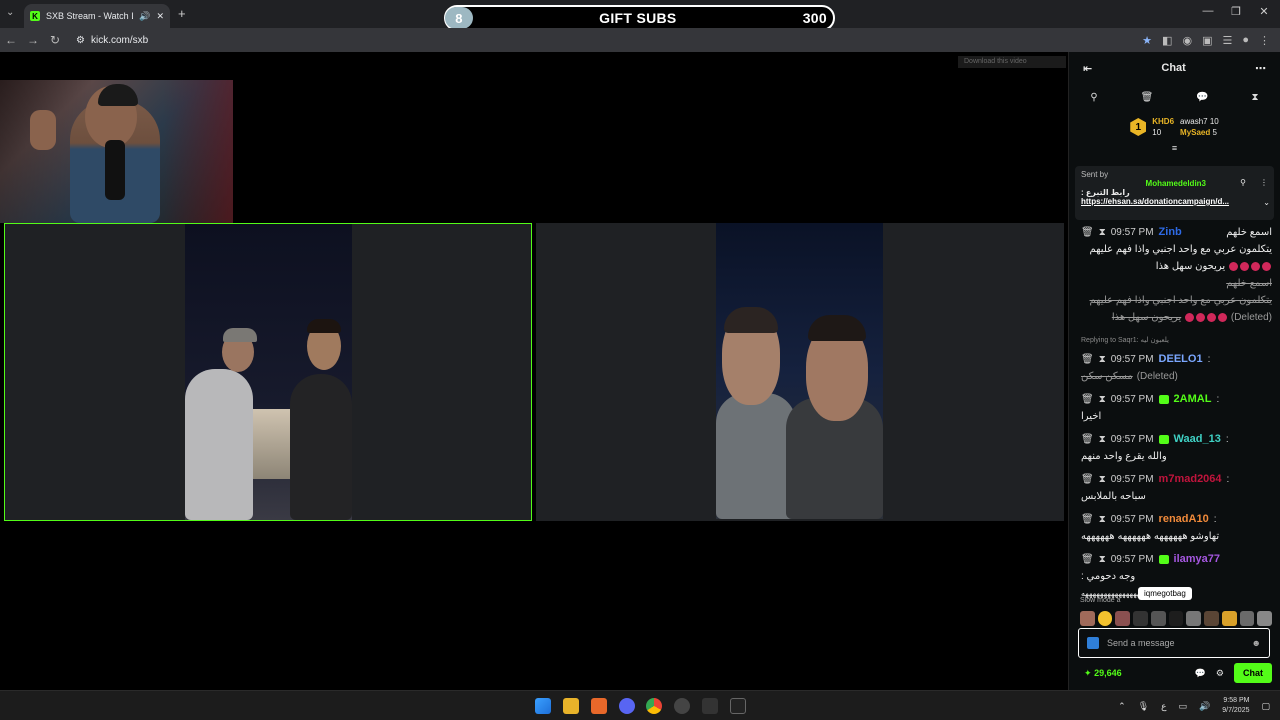 The height and width of the screenshot is (720, 1280). Describe the element at coordinates (1236, 710) in the screenshot. I see `clock-date: 9/7/2025` at that location.